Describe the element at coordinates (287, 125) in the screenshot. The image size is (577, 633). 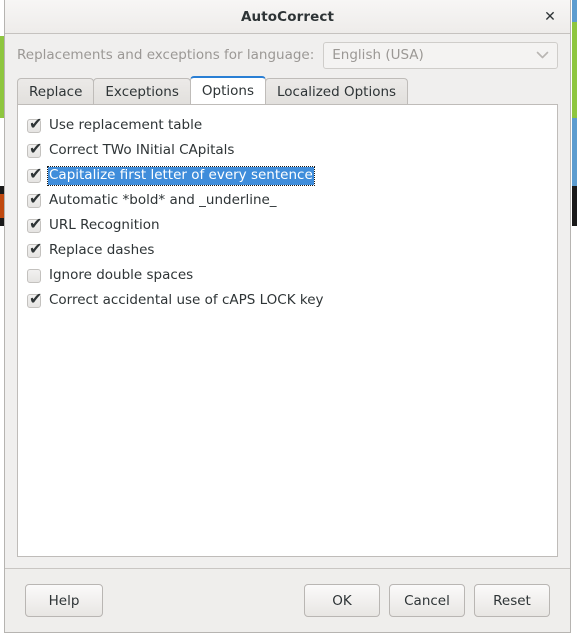
I see `list-item: ✔ Use replacement table` at that location.